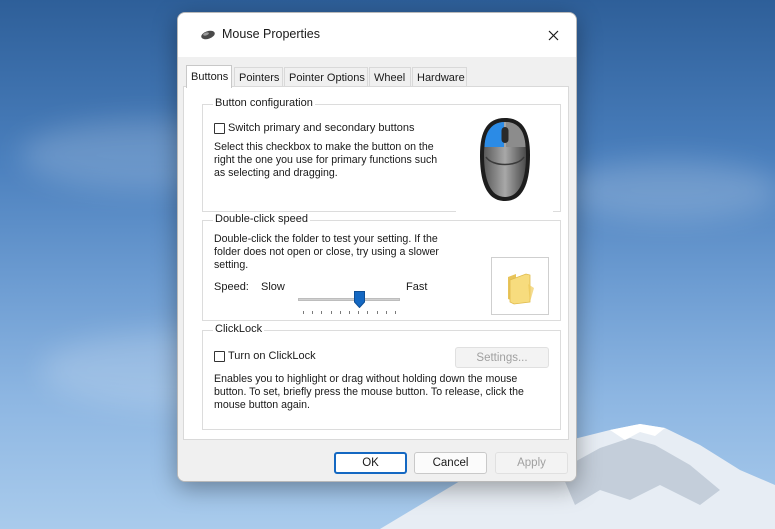 This screenshot has width=775, height=529. What do you see at coordinates (439, 77) in the screenshot?
I see `tab-hardware: Hardware` at bounding box center [439, 77].